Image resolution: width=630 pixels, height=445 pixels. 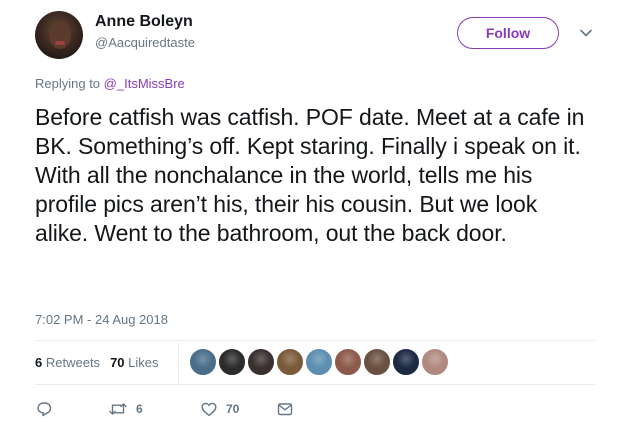 I want to click on like-button: 70, so click(x=219, y=409).